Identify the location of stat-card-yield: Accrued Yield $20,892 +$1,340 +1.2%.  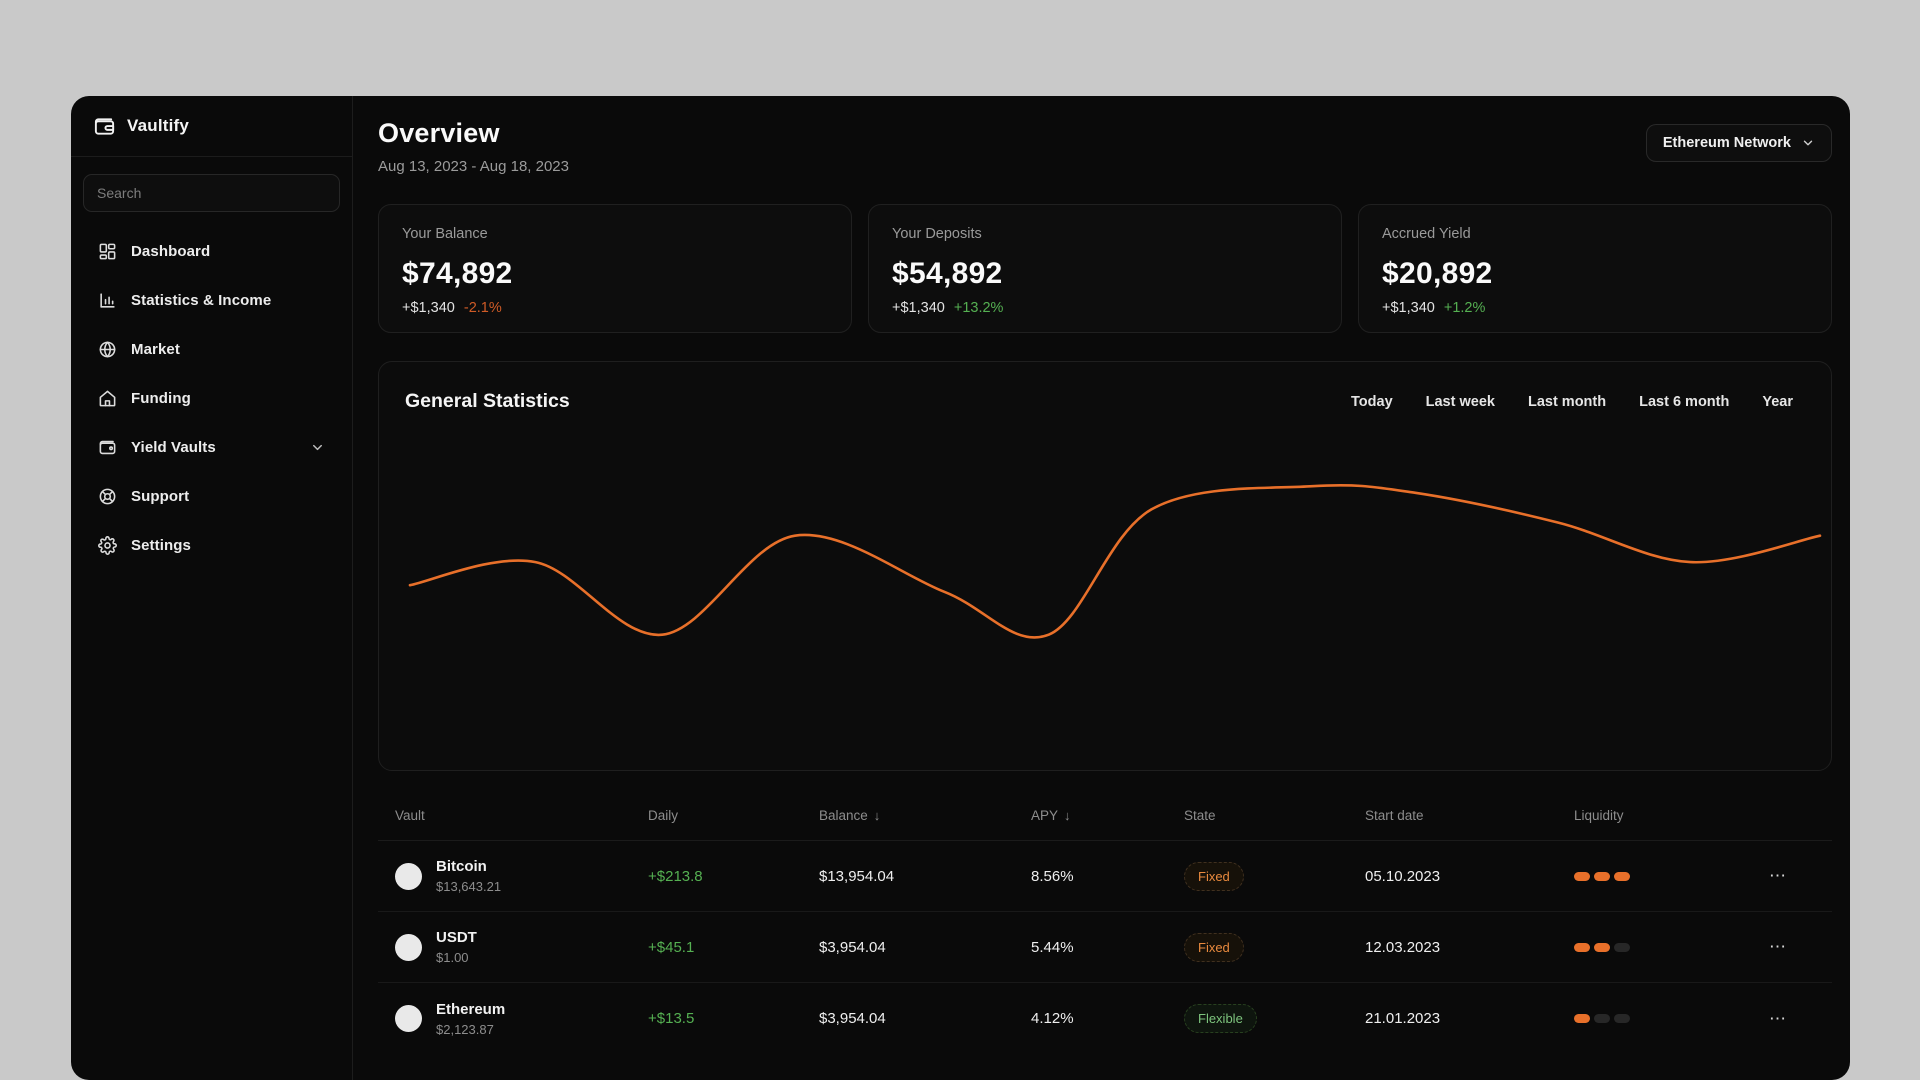
(1595, 268).